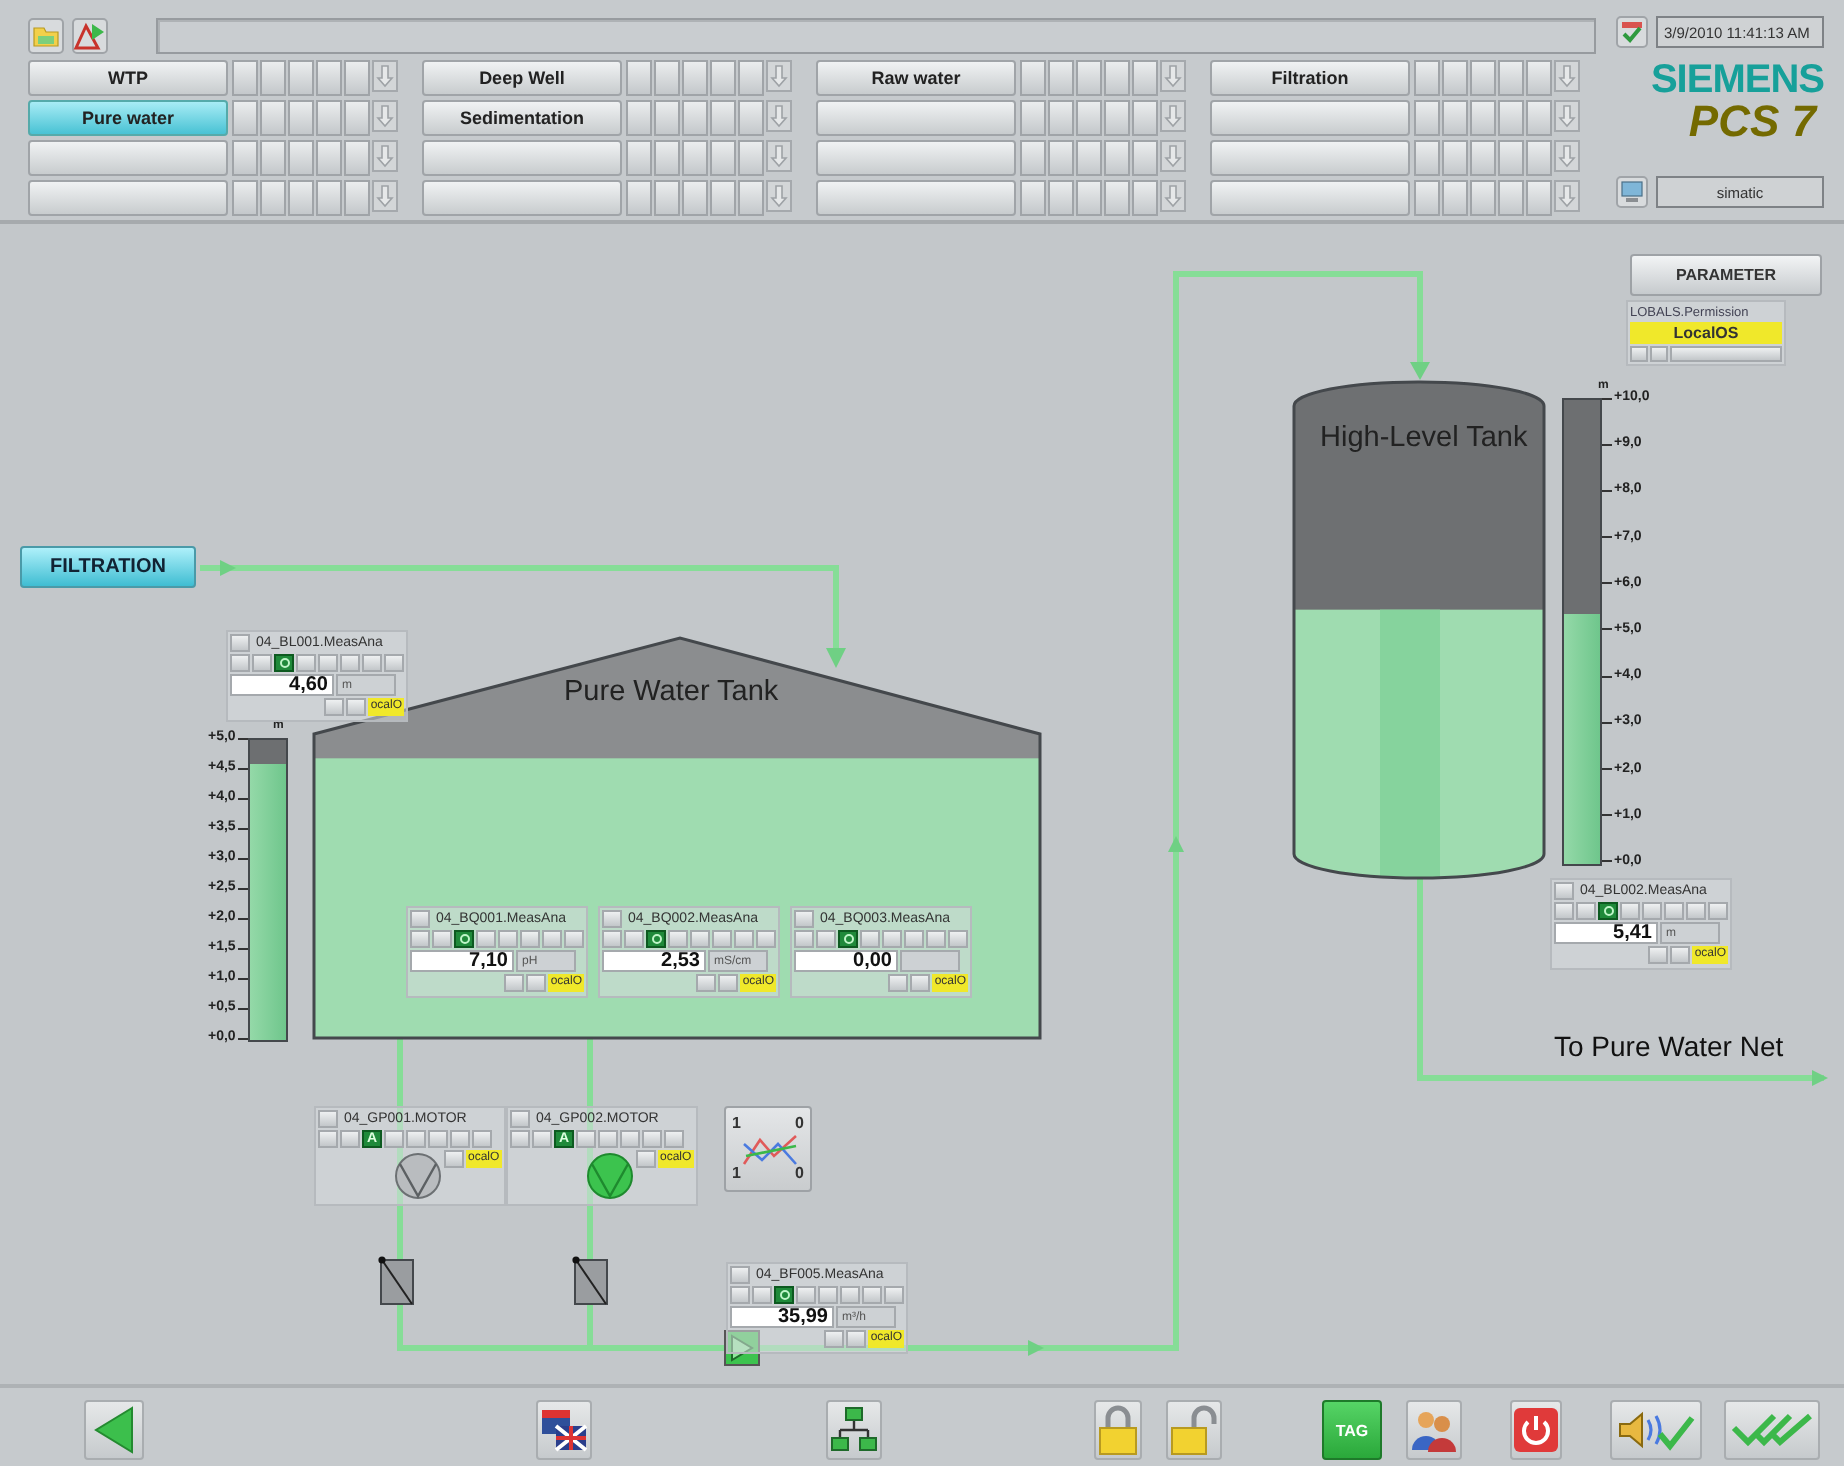 The width and height of the screenshot is (1844, 1466). What do you see at coordinates (1118, 1430) in the screenshot?
I see `lock-button` at bounding box center [1118, 1430].